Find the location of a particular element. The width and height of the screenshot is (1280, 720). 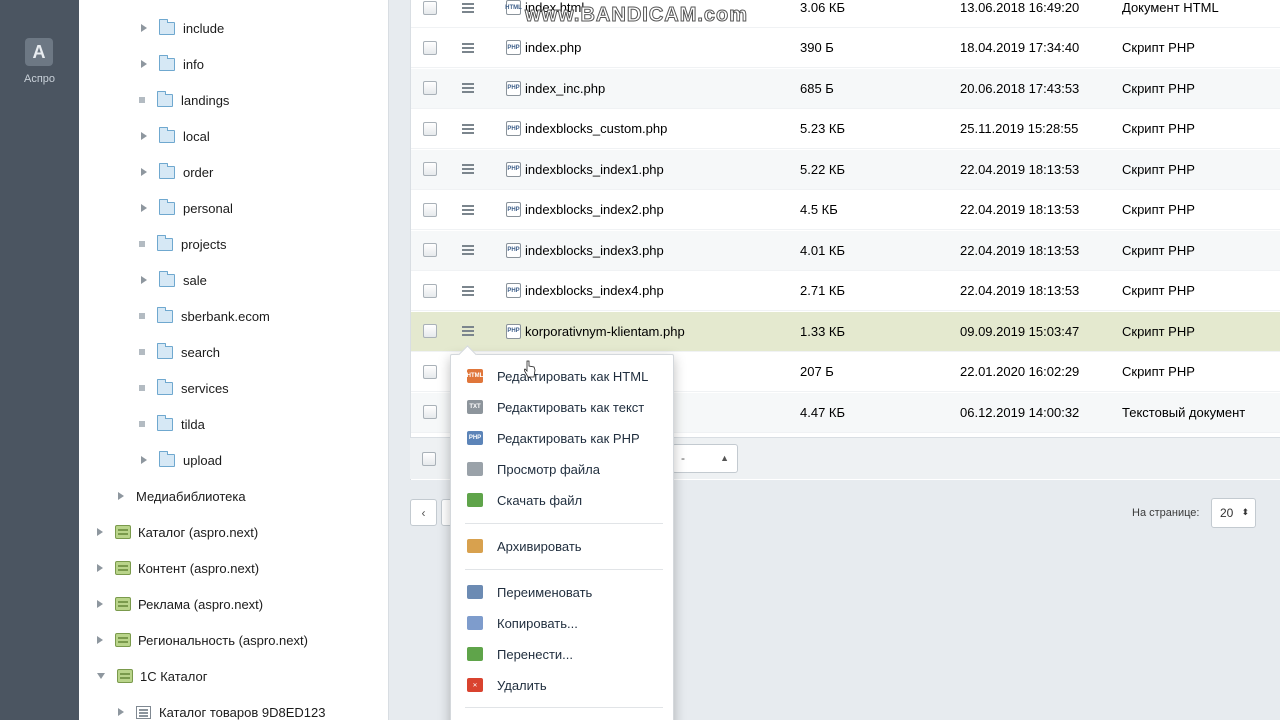

file-name: indexblocks_index2.php is located at coordinates (594, 209).